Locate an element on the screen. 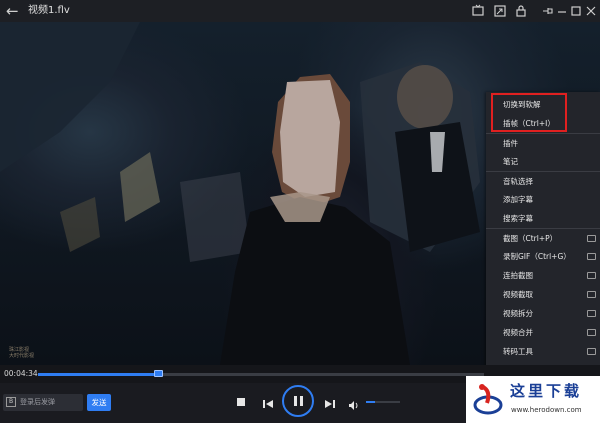  close-icon is located at coordinates (591, 10).